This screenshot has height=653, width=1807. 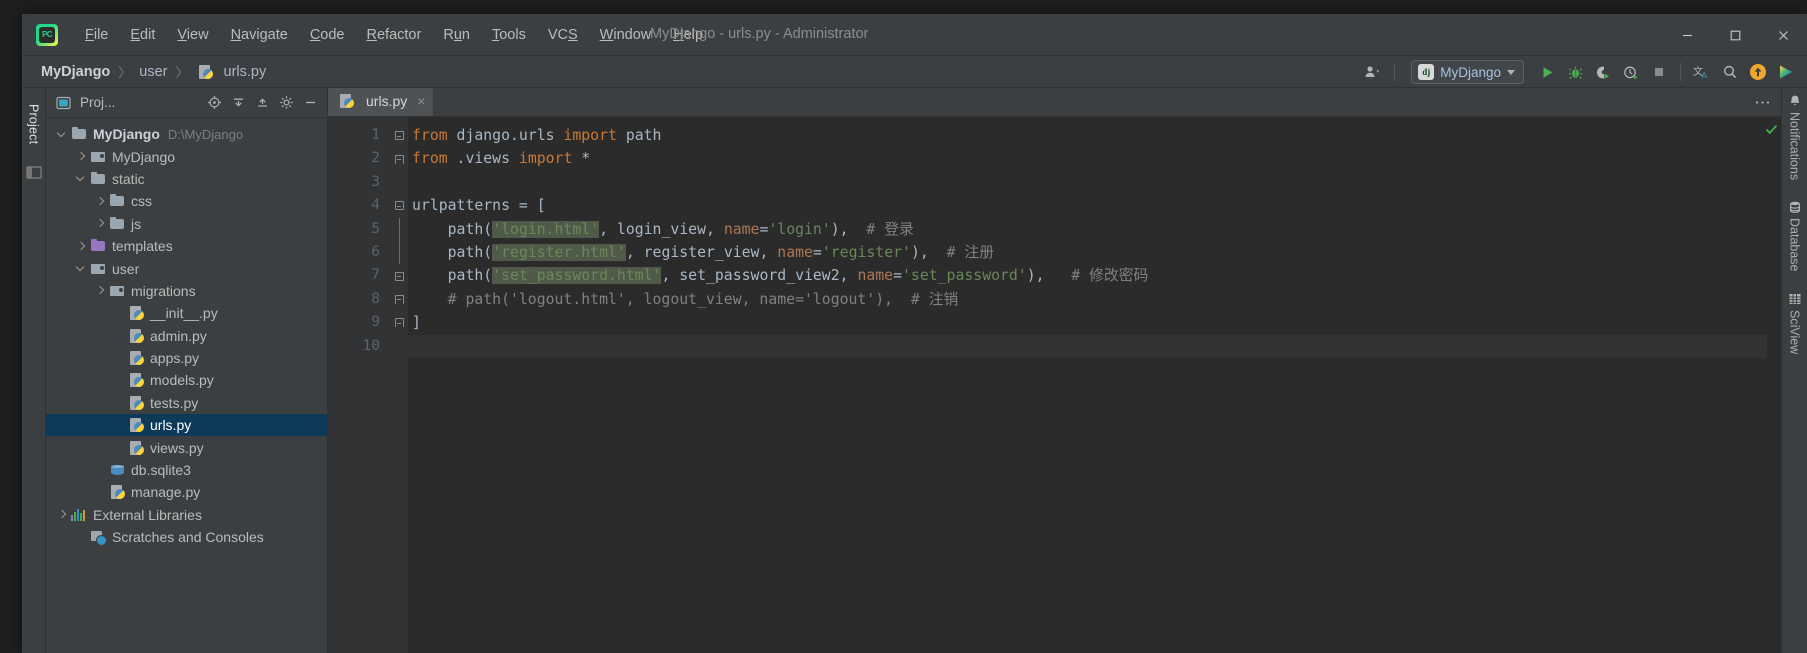 I want to click on tree-row: MyDjango, so click(x=186, y=156).